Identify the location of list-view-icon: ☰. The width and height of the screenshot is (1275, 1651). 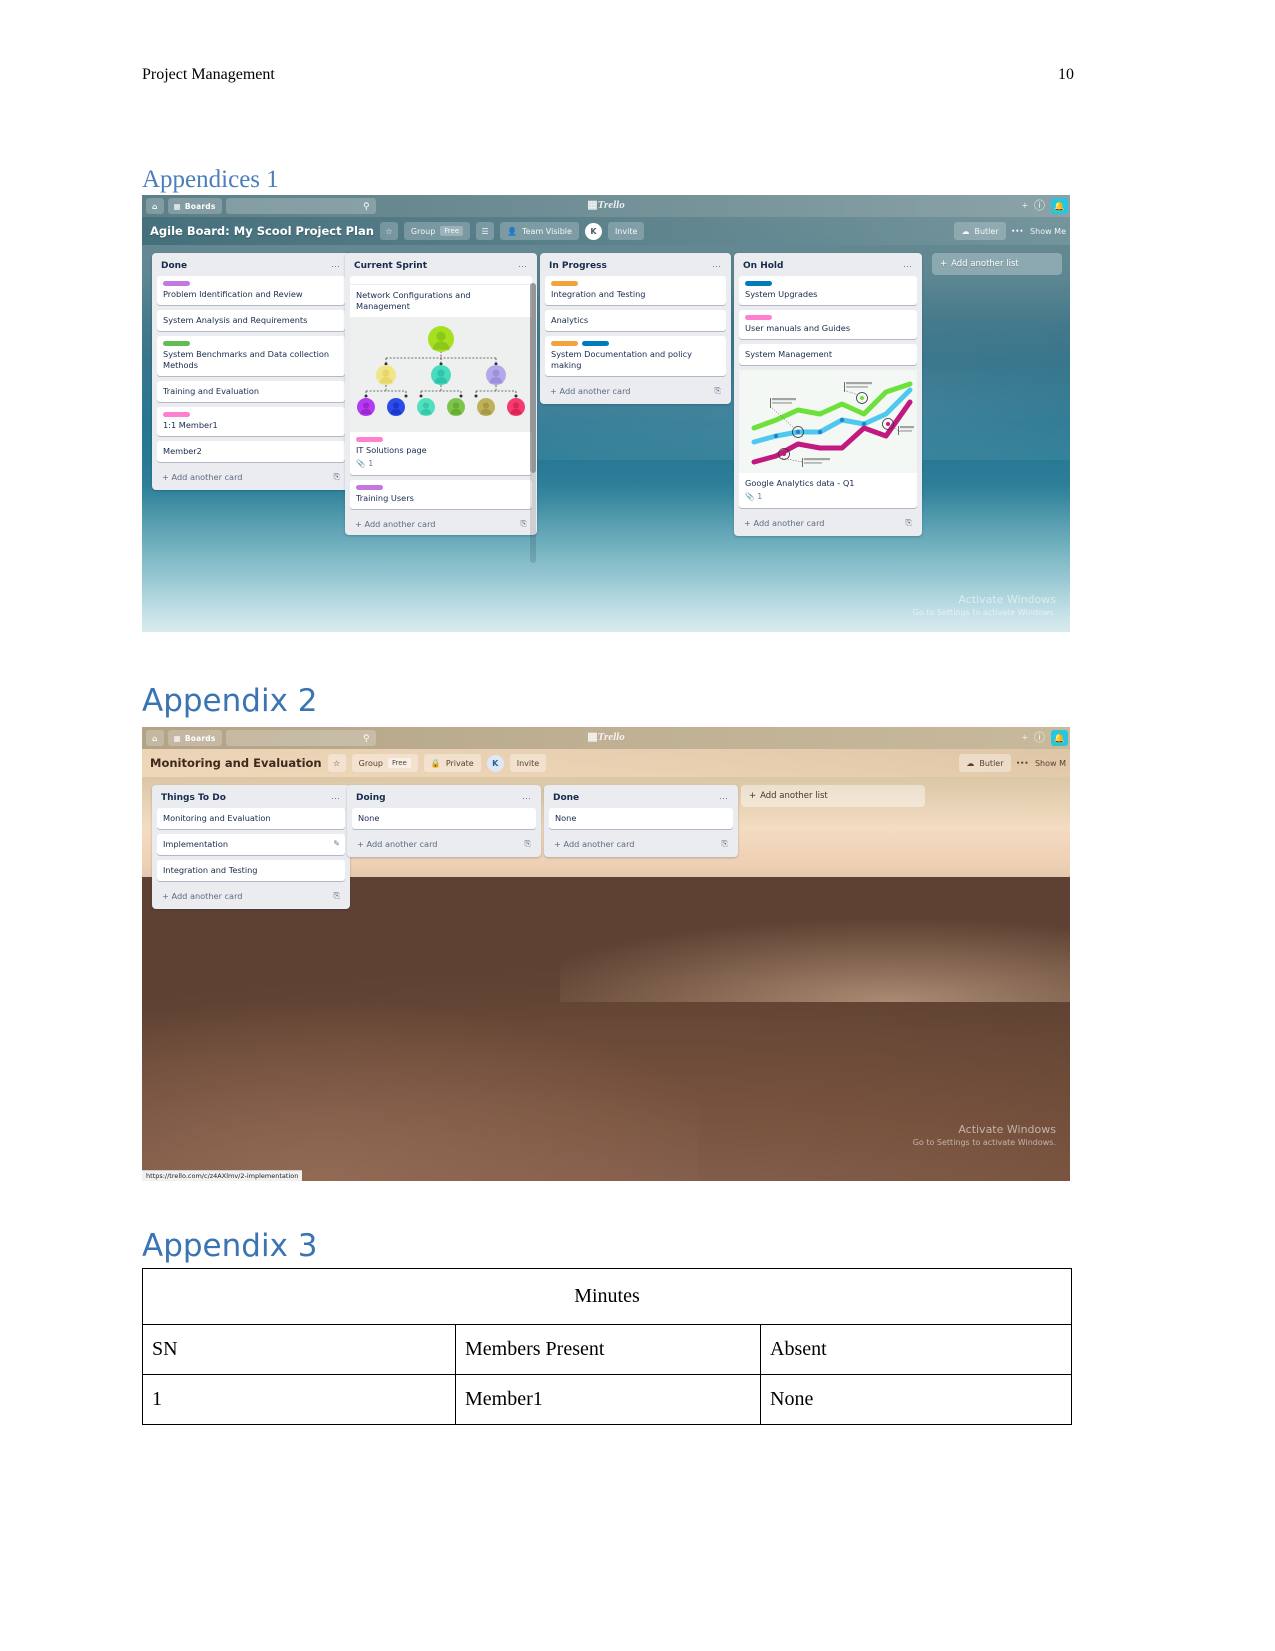
(485, 231).